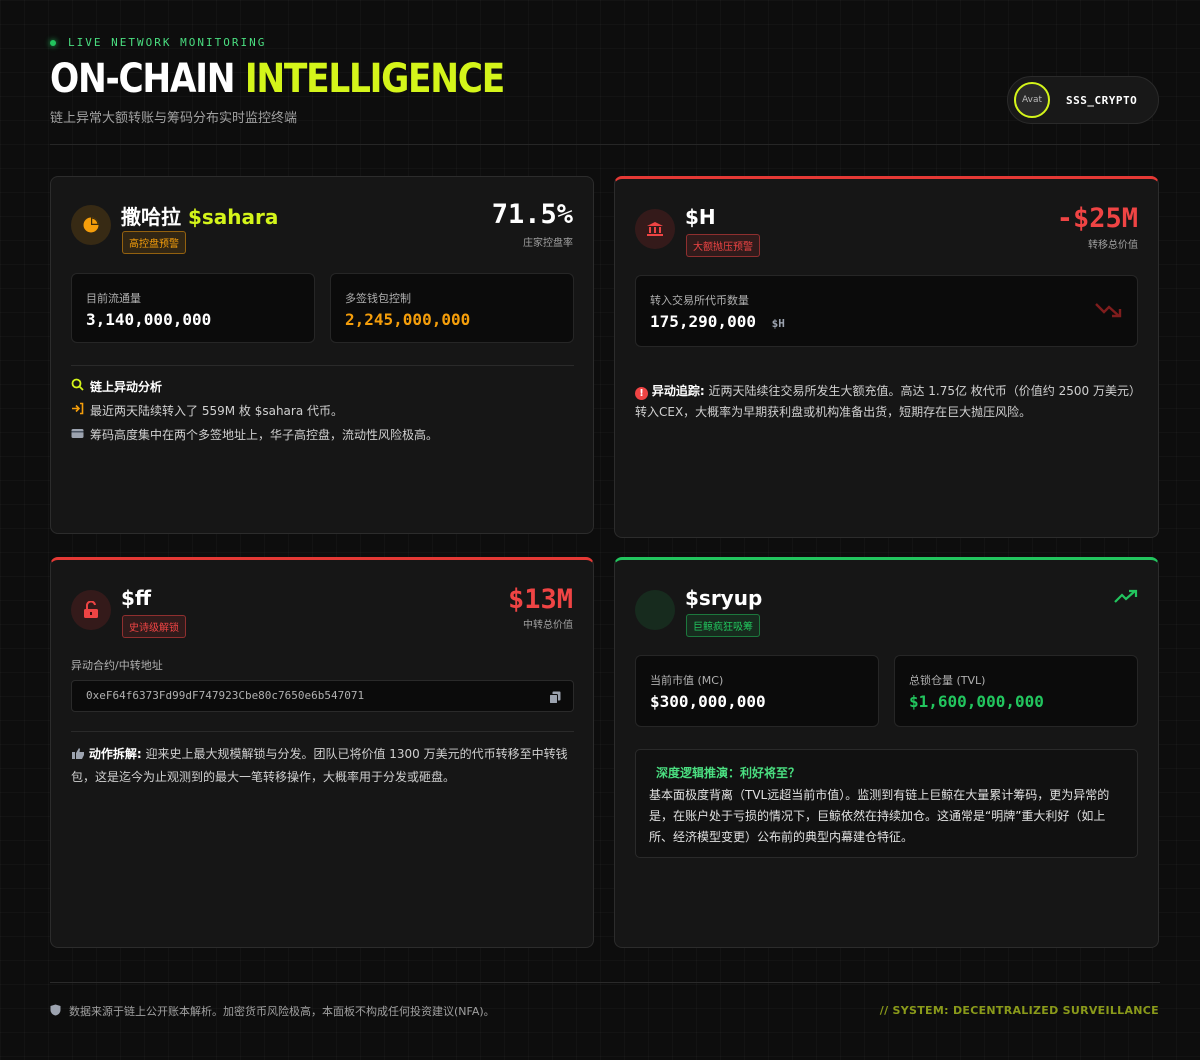  I want to click on search-icon, so click(77, 387).